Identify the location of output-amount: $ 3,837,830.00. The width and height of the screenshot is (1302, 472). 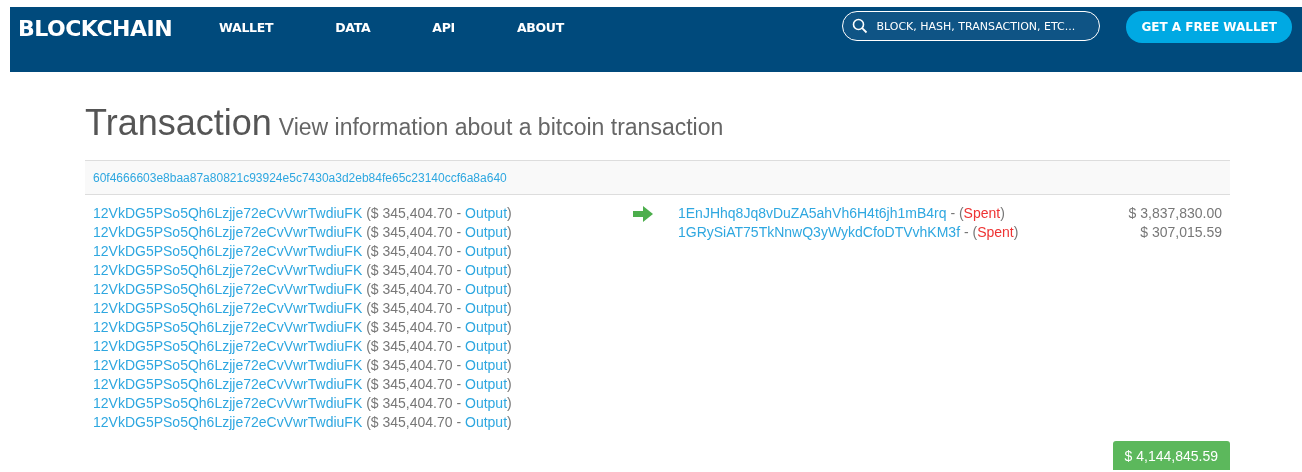
(1175, 213).